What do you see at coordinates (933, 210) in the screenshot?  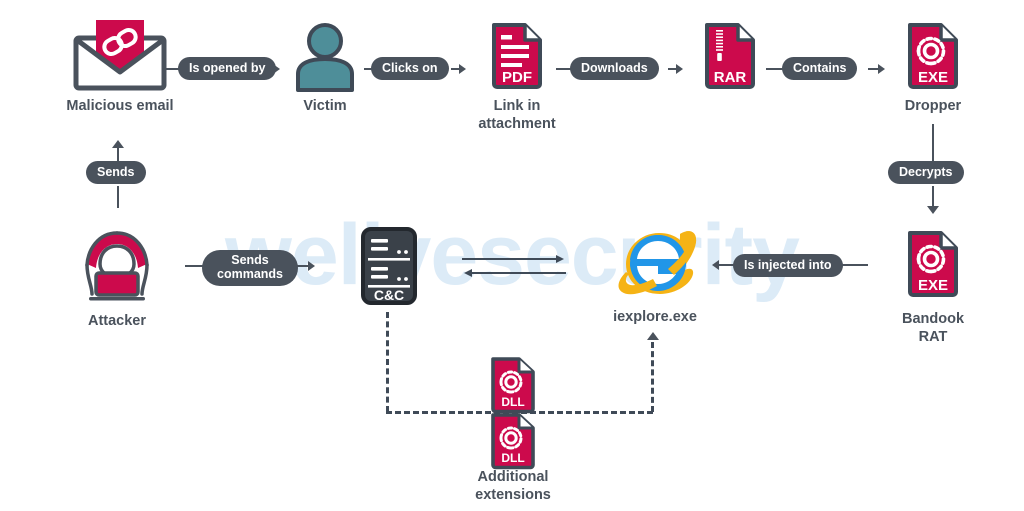 I see `arrow-down-icon` at bounding box center [933, 210].